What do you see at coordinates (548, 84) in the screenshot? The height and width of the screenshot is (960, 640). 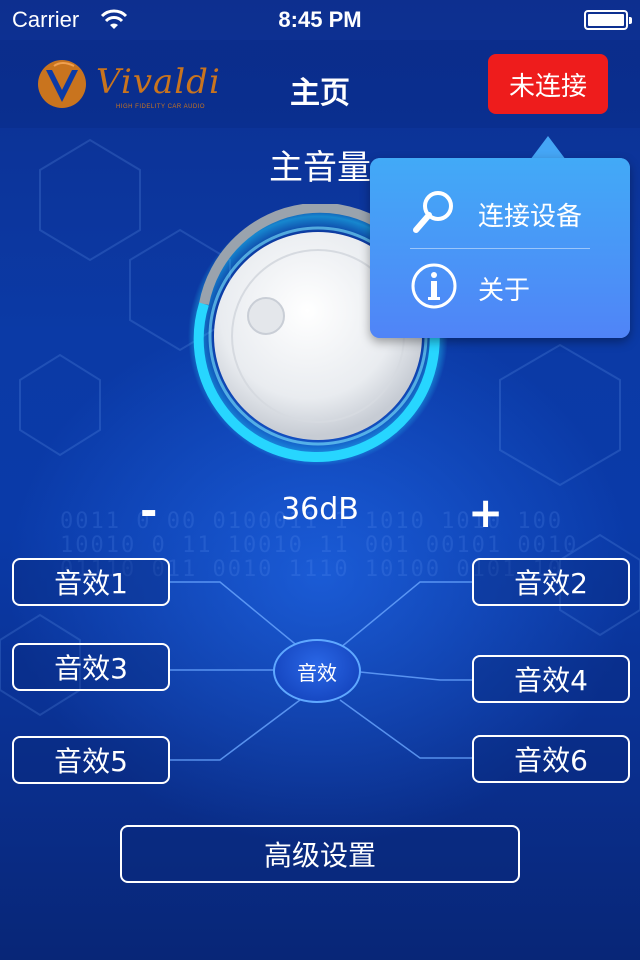 I see `connection-status-button: 未连接` at bounding box center [548, 84].